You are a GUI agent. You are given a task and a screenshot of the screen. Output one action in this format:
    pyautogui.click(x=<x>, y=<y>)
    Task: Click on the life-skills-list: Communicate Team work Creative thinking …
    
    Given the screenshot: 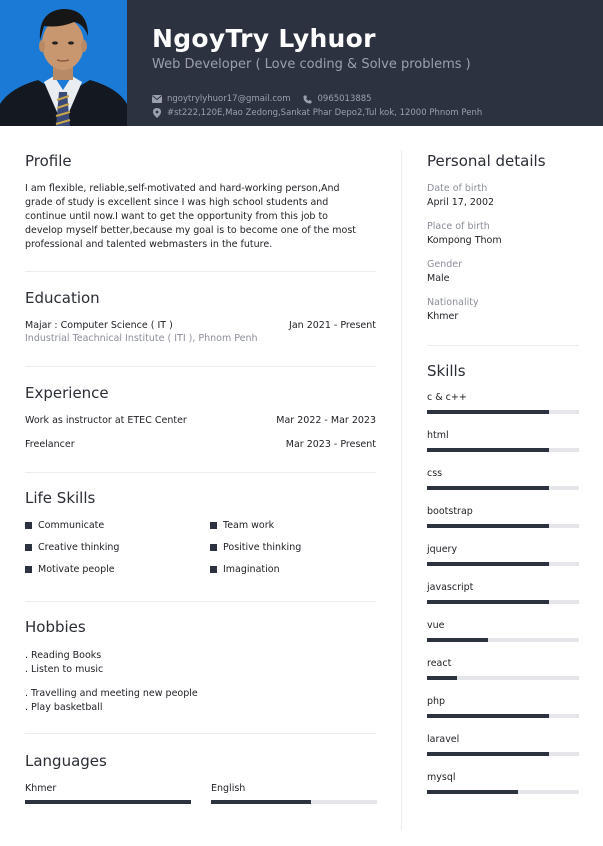 What is the action you would take?
    pyautogui.click(x=200, y=547)
    